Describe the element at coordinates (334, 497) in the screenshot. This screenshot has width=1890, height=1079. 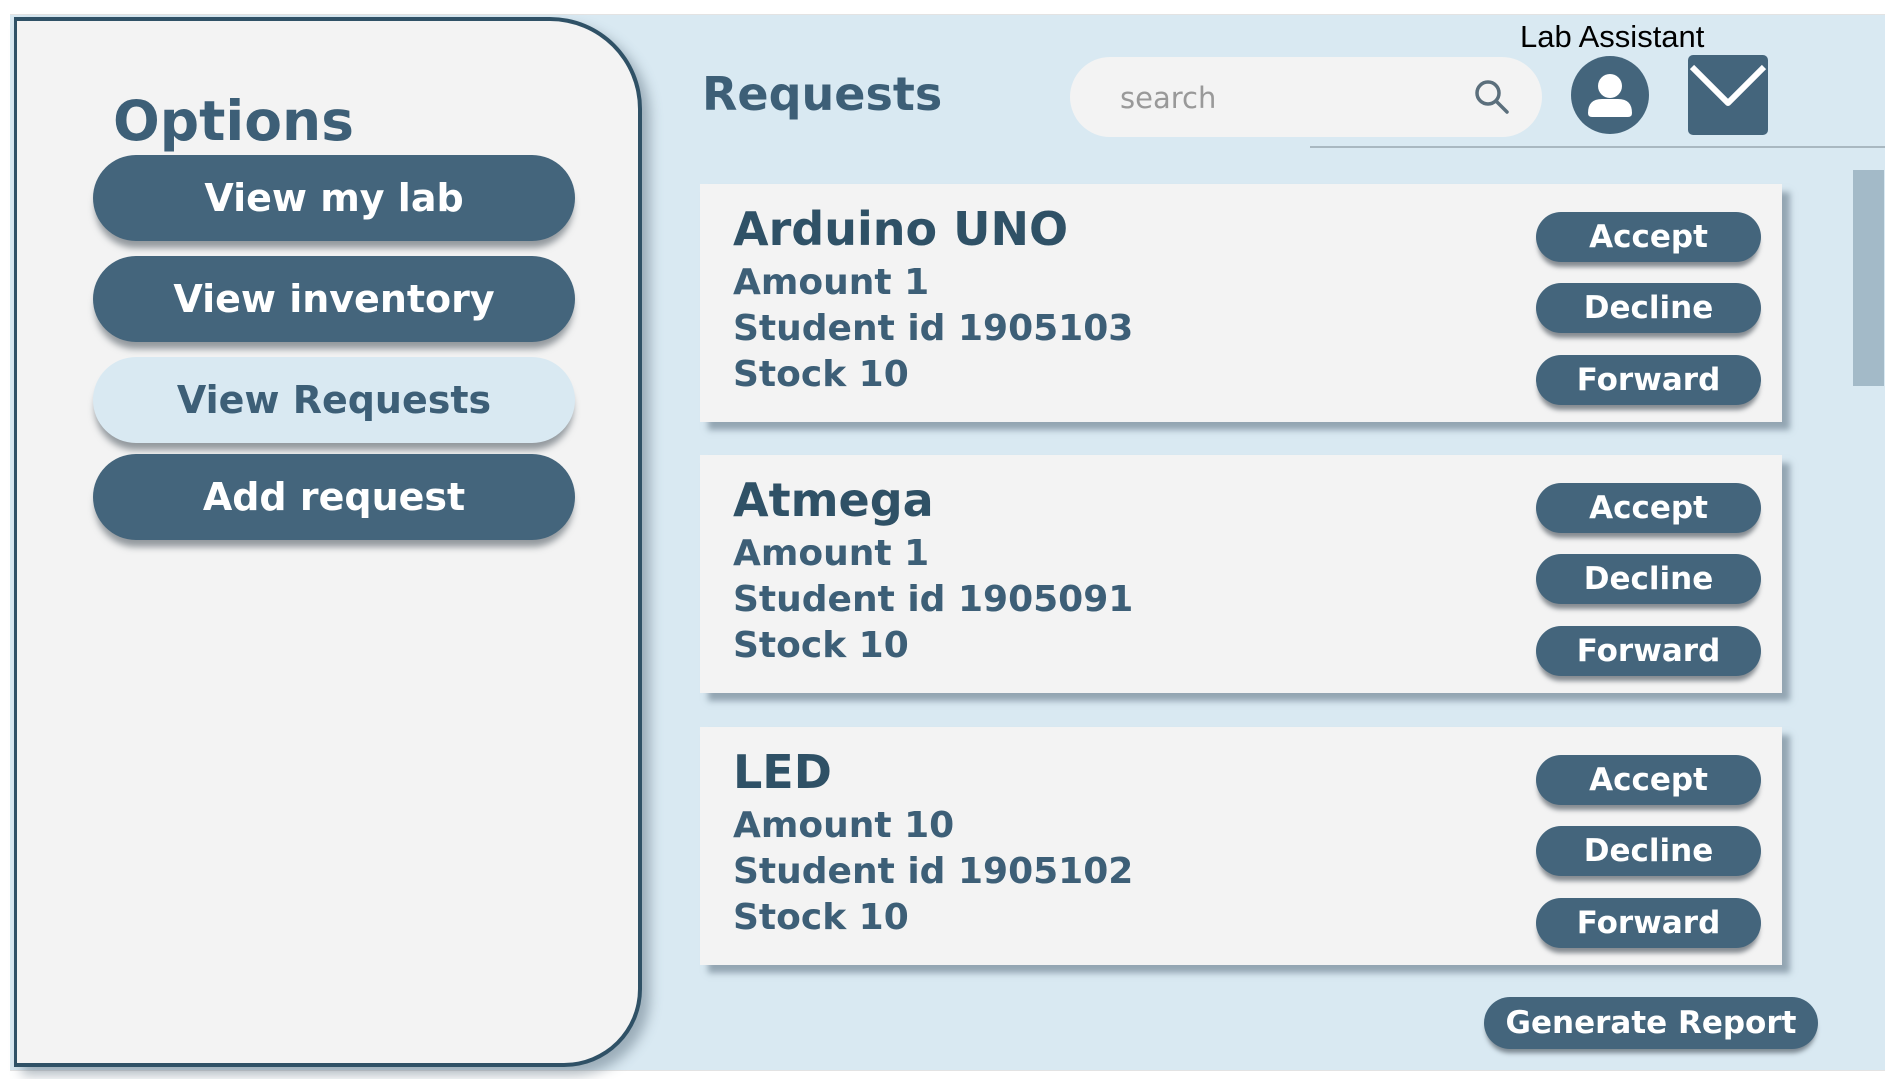
I see `add-request-button: Add request` at that location.